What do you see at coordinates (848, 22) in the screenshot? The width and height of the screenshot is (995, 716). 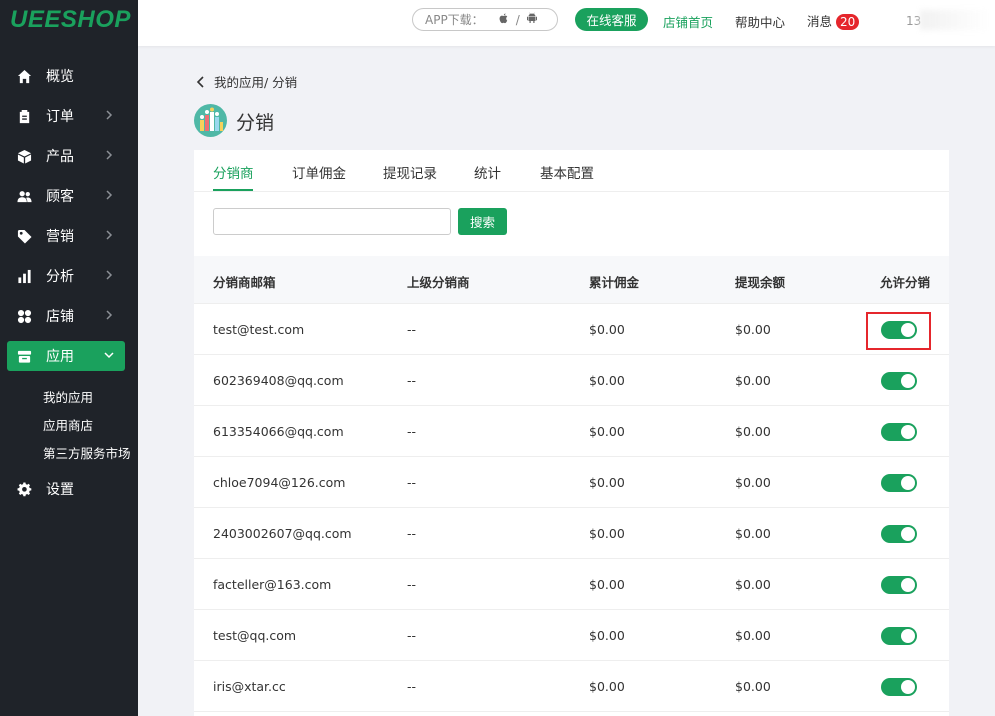 I see `message-count-badge: 20` at bounding box center [848, 22].